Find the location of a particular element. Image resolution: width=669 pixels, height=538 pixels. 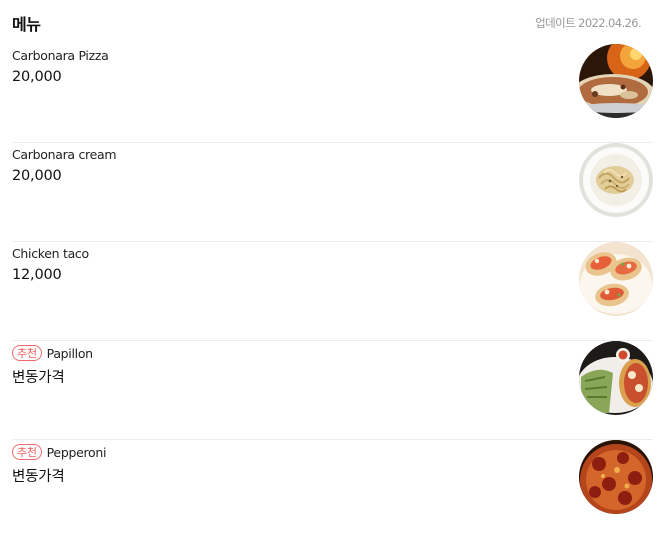

pepperoni-photo-icon is located at coordinates (616, 477).